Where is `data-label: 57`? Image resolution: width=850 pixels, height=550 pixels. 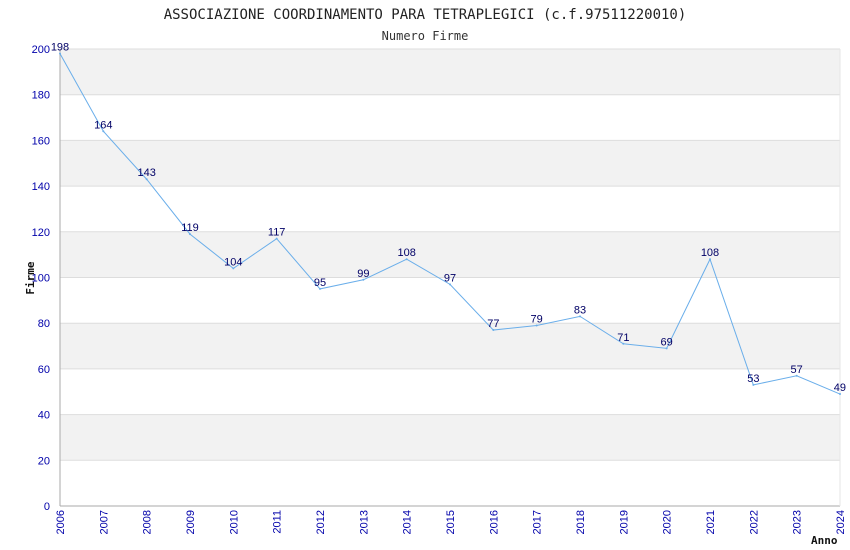 data-label: 57 is located at coordinates (797, 370).